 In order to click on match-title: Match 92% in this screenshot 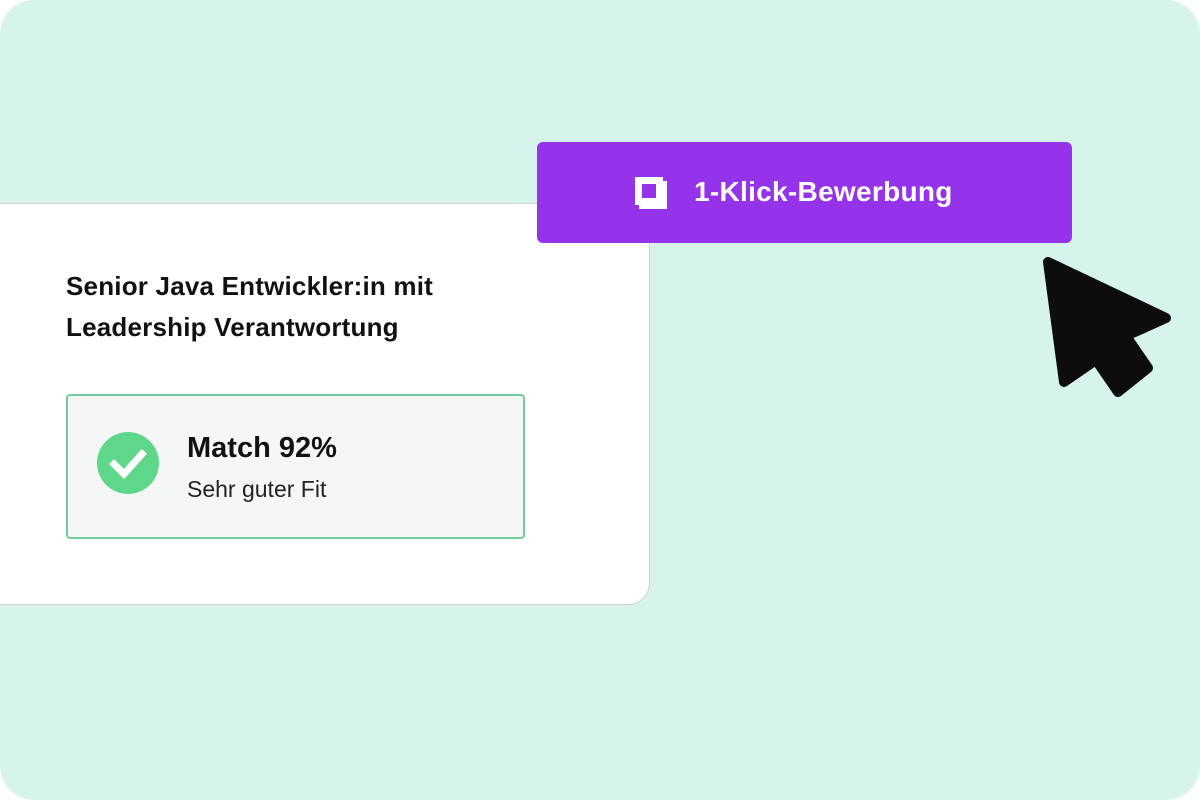, I will do `click(262, 448)`.